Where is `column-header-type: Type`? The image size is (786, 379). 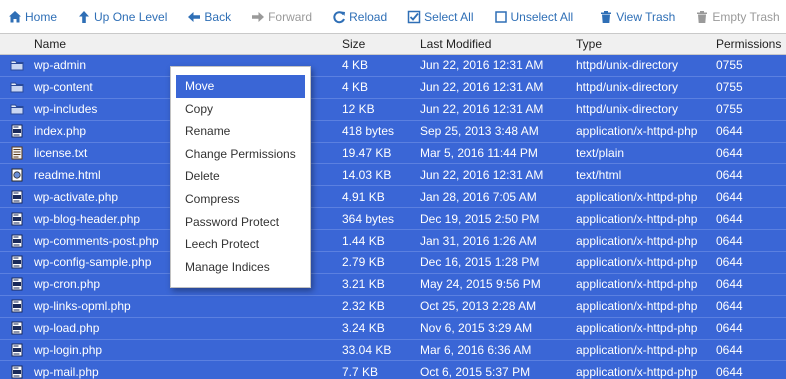 column-header-type: Type is located at coordinates (646, 44).